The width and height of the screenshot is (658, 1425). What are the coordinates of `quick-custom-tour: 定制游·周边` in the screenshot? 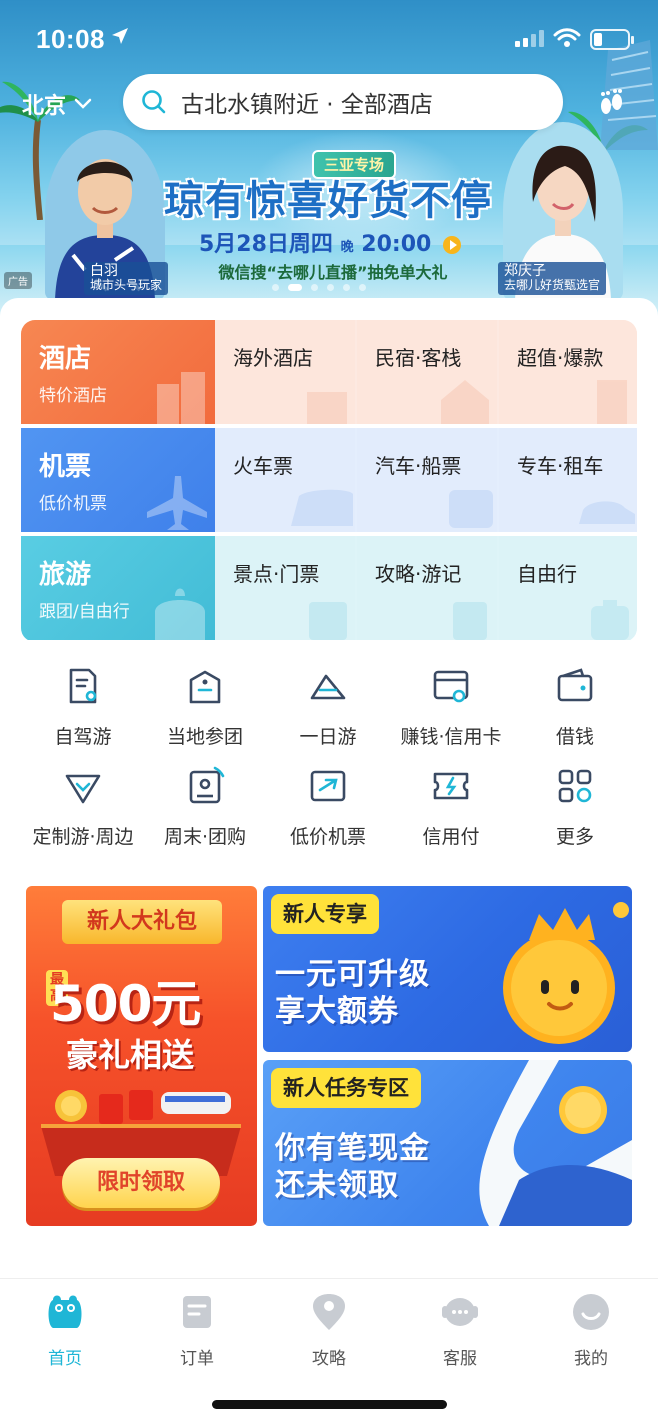 It's located at (83, 807).